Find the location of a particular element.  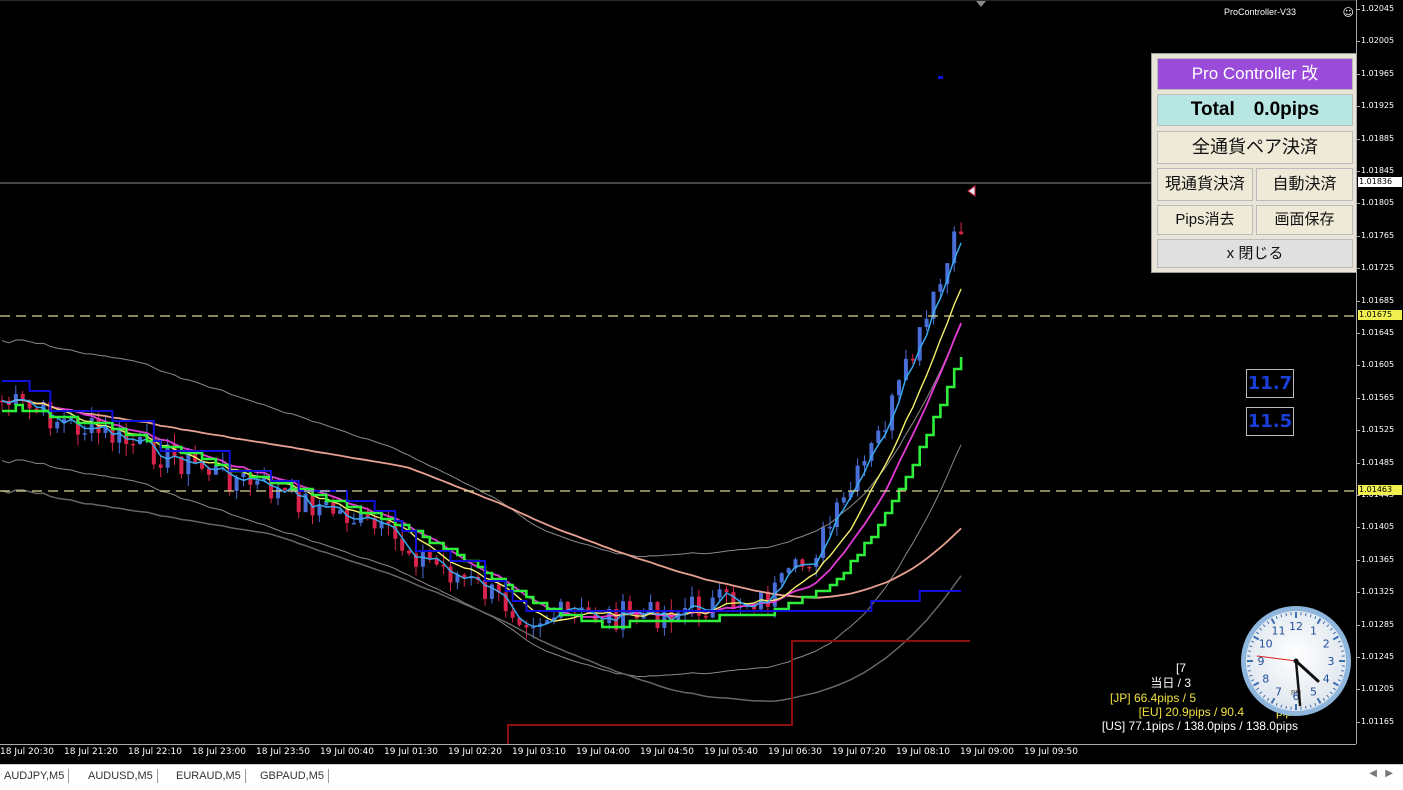

clock-number: 8 is located at coordinates (1265, 679).